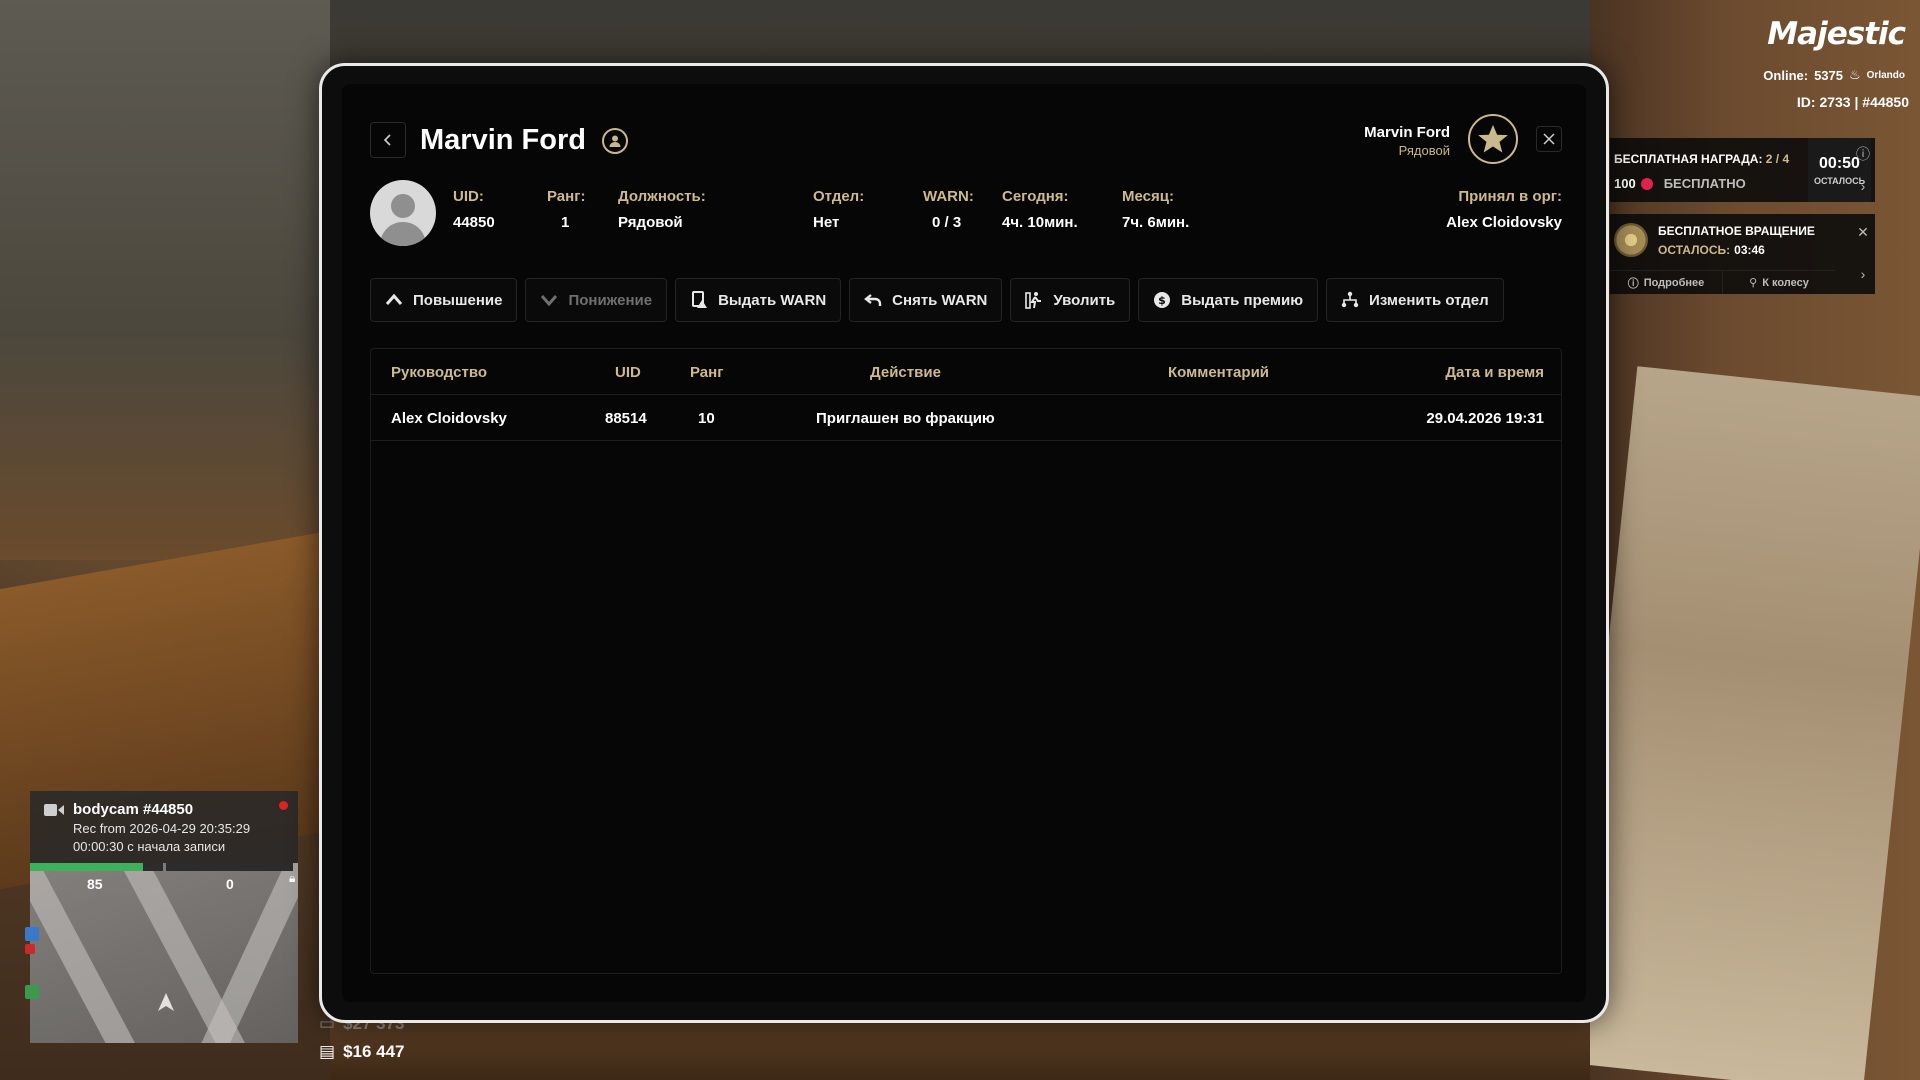 The image size is (1920, 1080). What do you see at coordinates (1504, 222) in the screenshot?
I see `field-accepted-value: Alex Cloidovsky` at bounding box center [1504, 222].